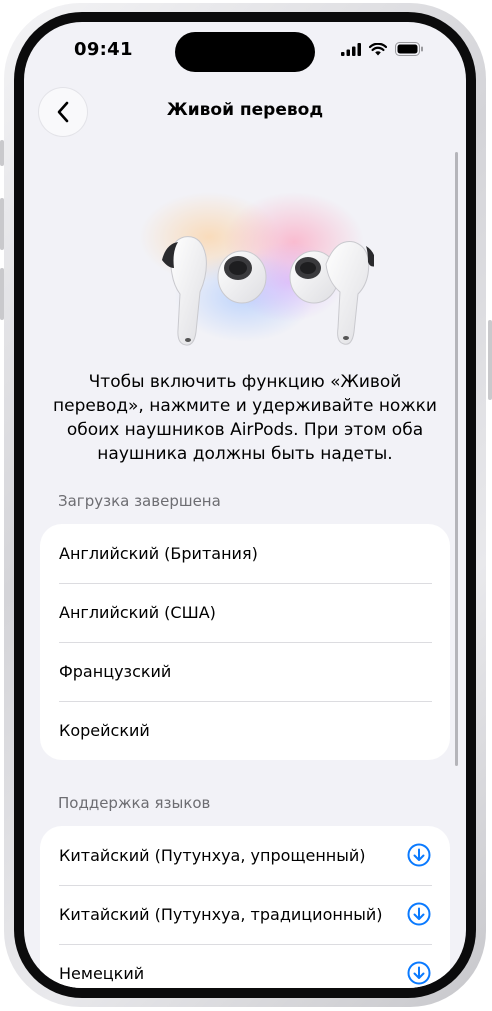  I want to click on list-item-label: Французский, so click(115, 671).